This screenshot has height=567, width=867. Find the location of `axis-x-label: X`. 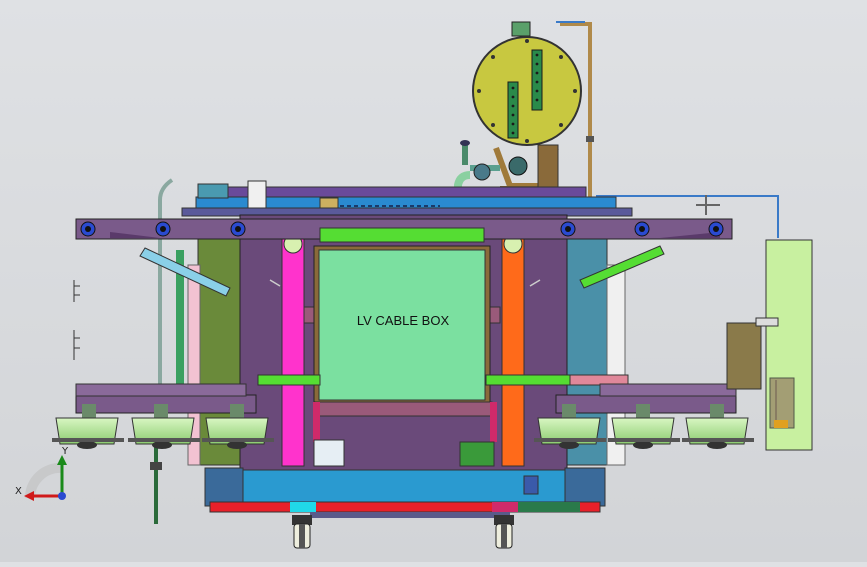

axis-x-label: X is located at coordinates (18, 491).